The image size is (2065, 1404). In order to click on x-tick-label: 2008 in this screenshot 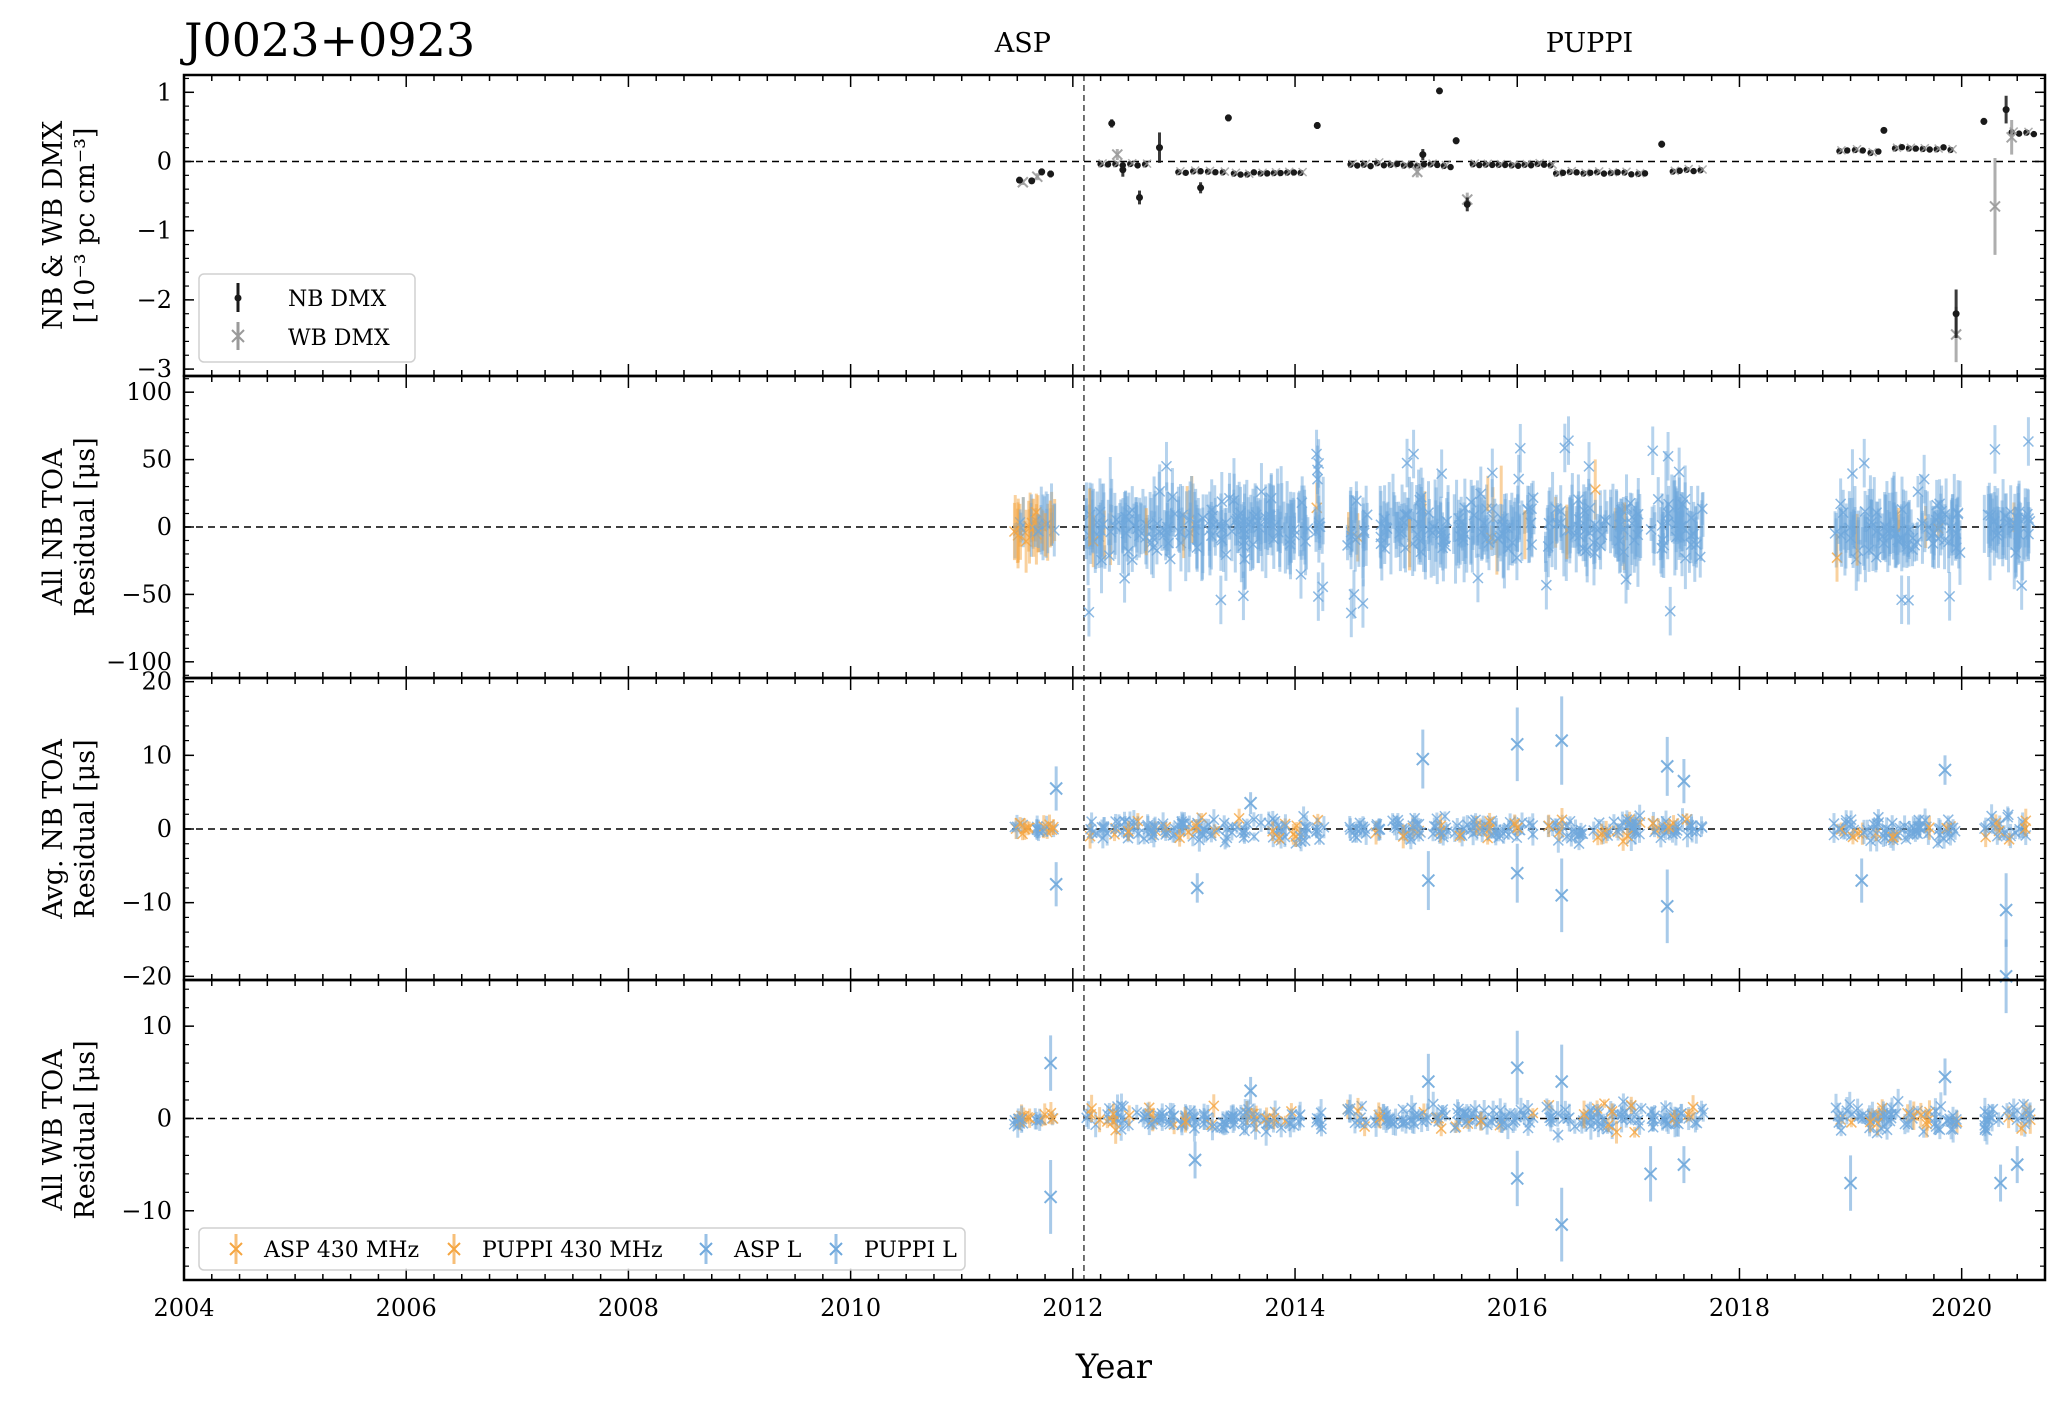, I will do `click(628, 1308)`.